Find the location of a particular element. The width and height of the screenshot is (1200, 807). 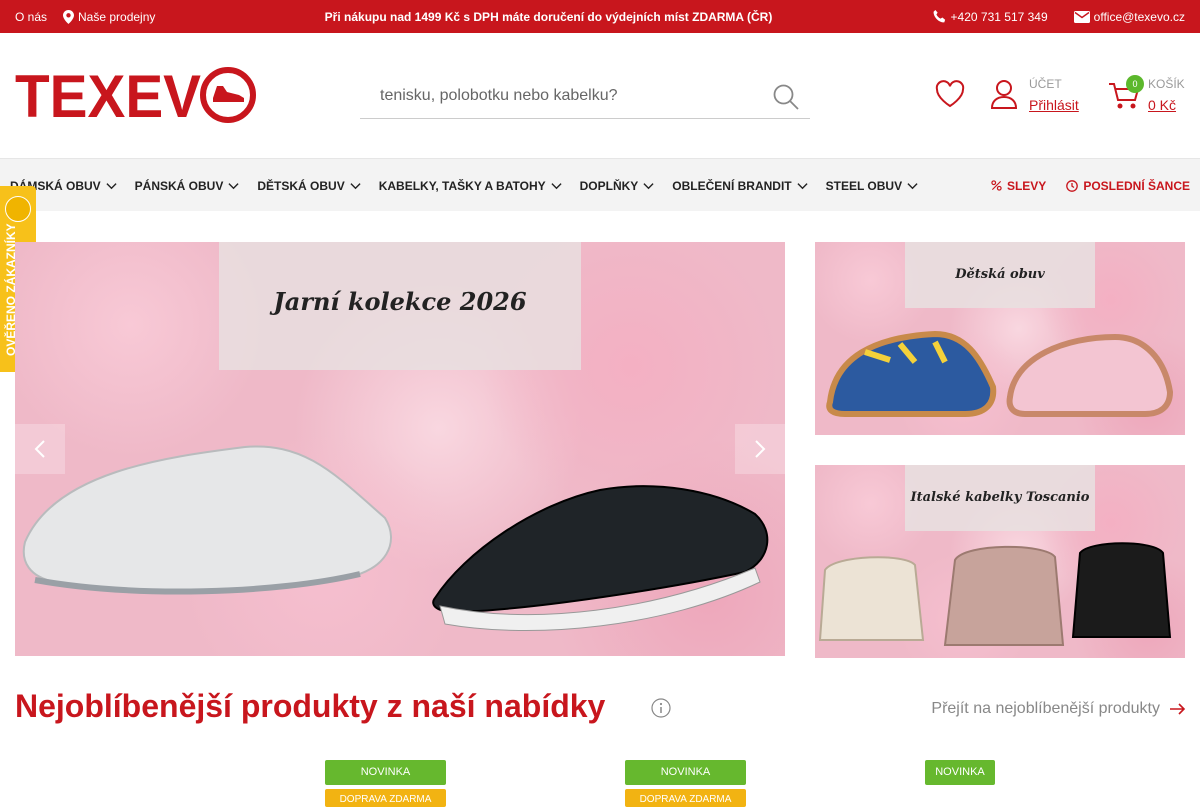

nav-item-mens-shoes: PÁNSKÁ OBUV is located at coordinates (187, 186).